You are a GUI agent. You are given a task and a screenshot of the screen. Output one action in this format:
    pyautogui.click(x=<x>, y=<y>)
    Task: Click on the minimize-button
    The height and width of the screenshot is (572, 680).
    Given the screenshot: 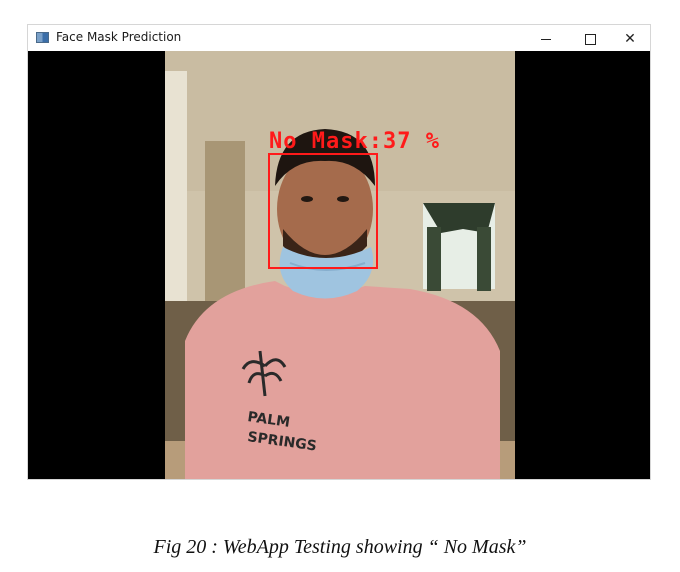 What is the action you would take?
    pyautogui.click(x=546, y=38)
    